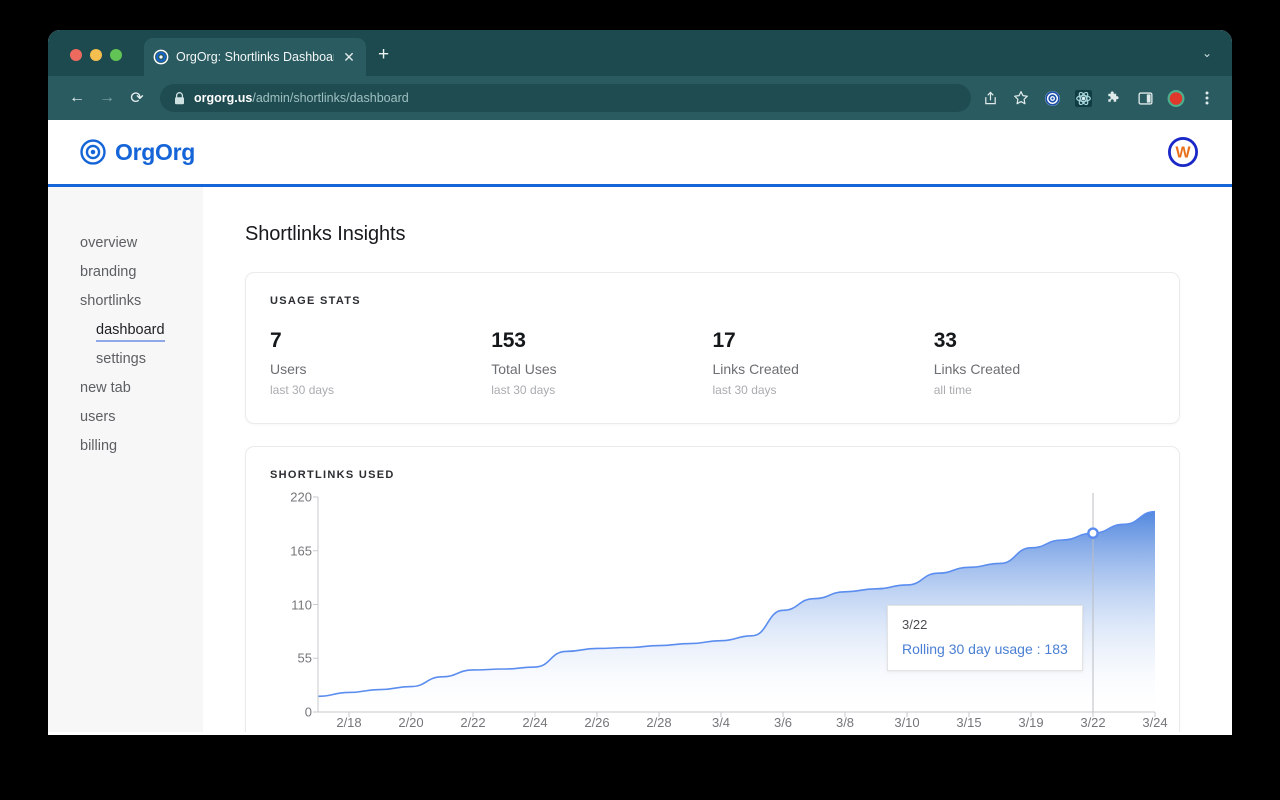  Describe the element at coordinates (1031, 722) in the screenshot. I see `x-tick-label: 3/19` at that location.